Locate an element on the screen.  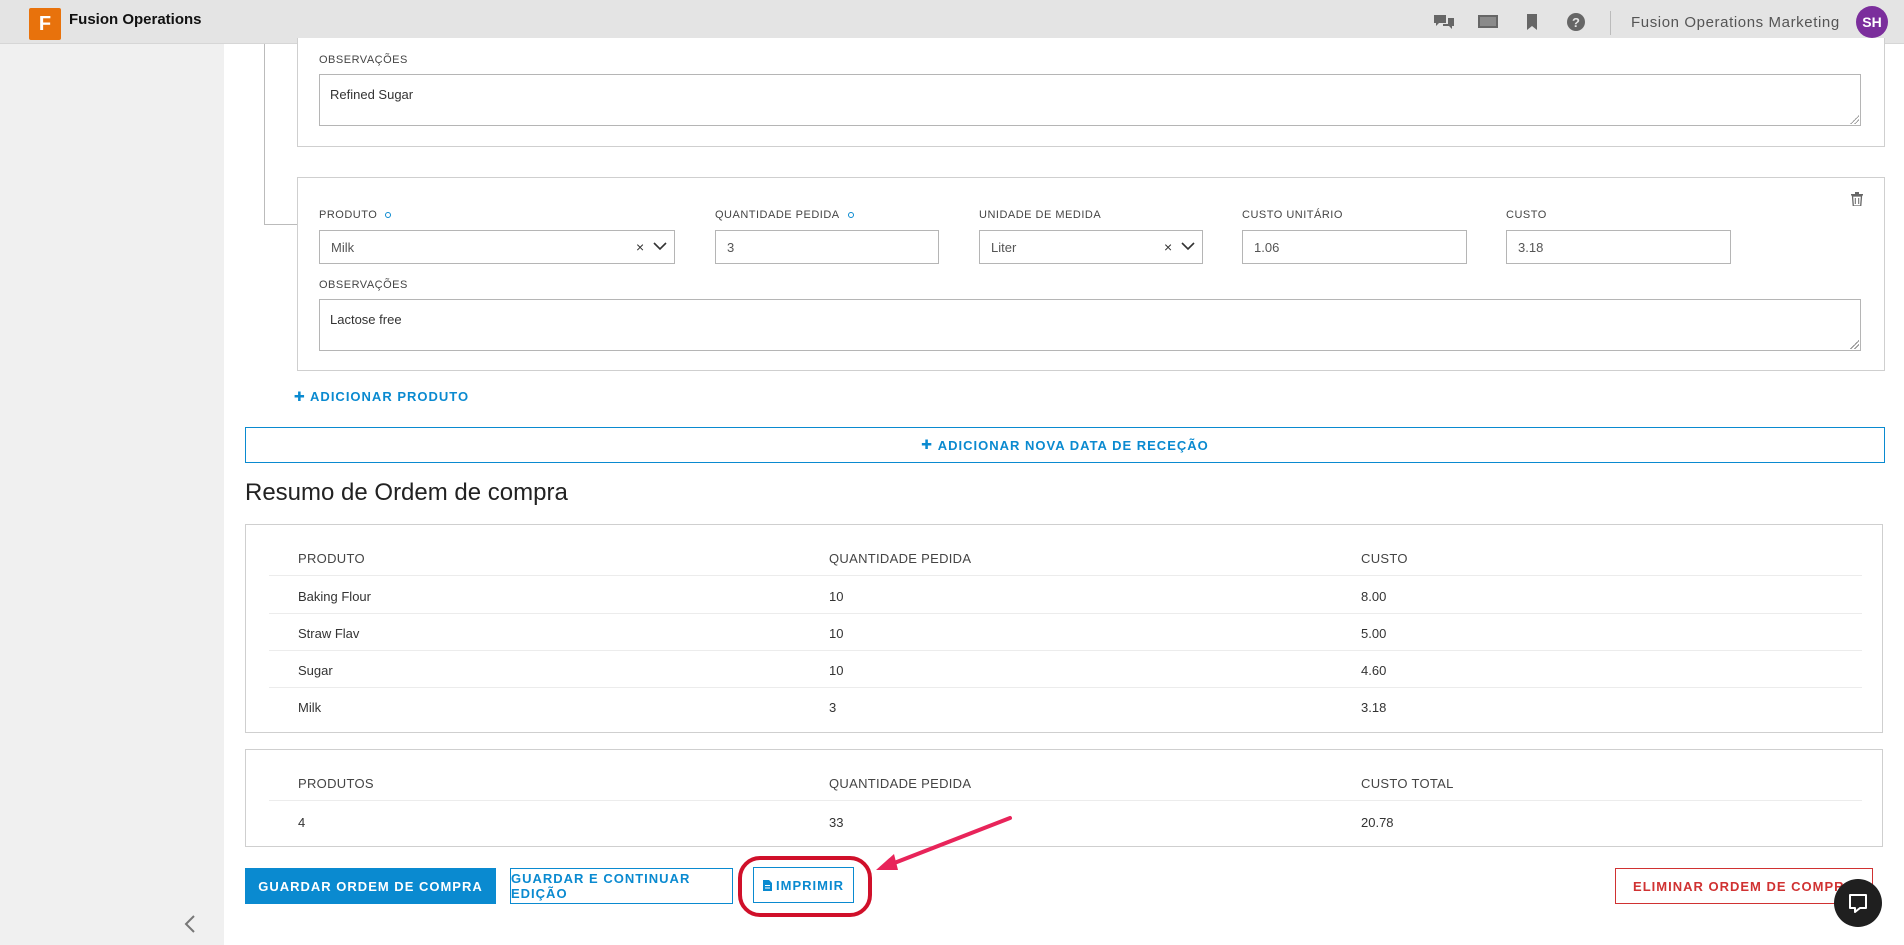
observations-value: Refined Sugar is located at coordinates (372, 94).